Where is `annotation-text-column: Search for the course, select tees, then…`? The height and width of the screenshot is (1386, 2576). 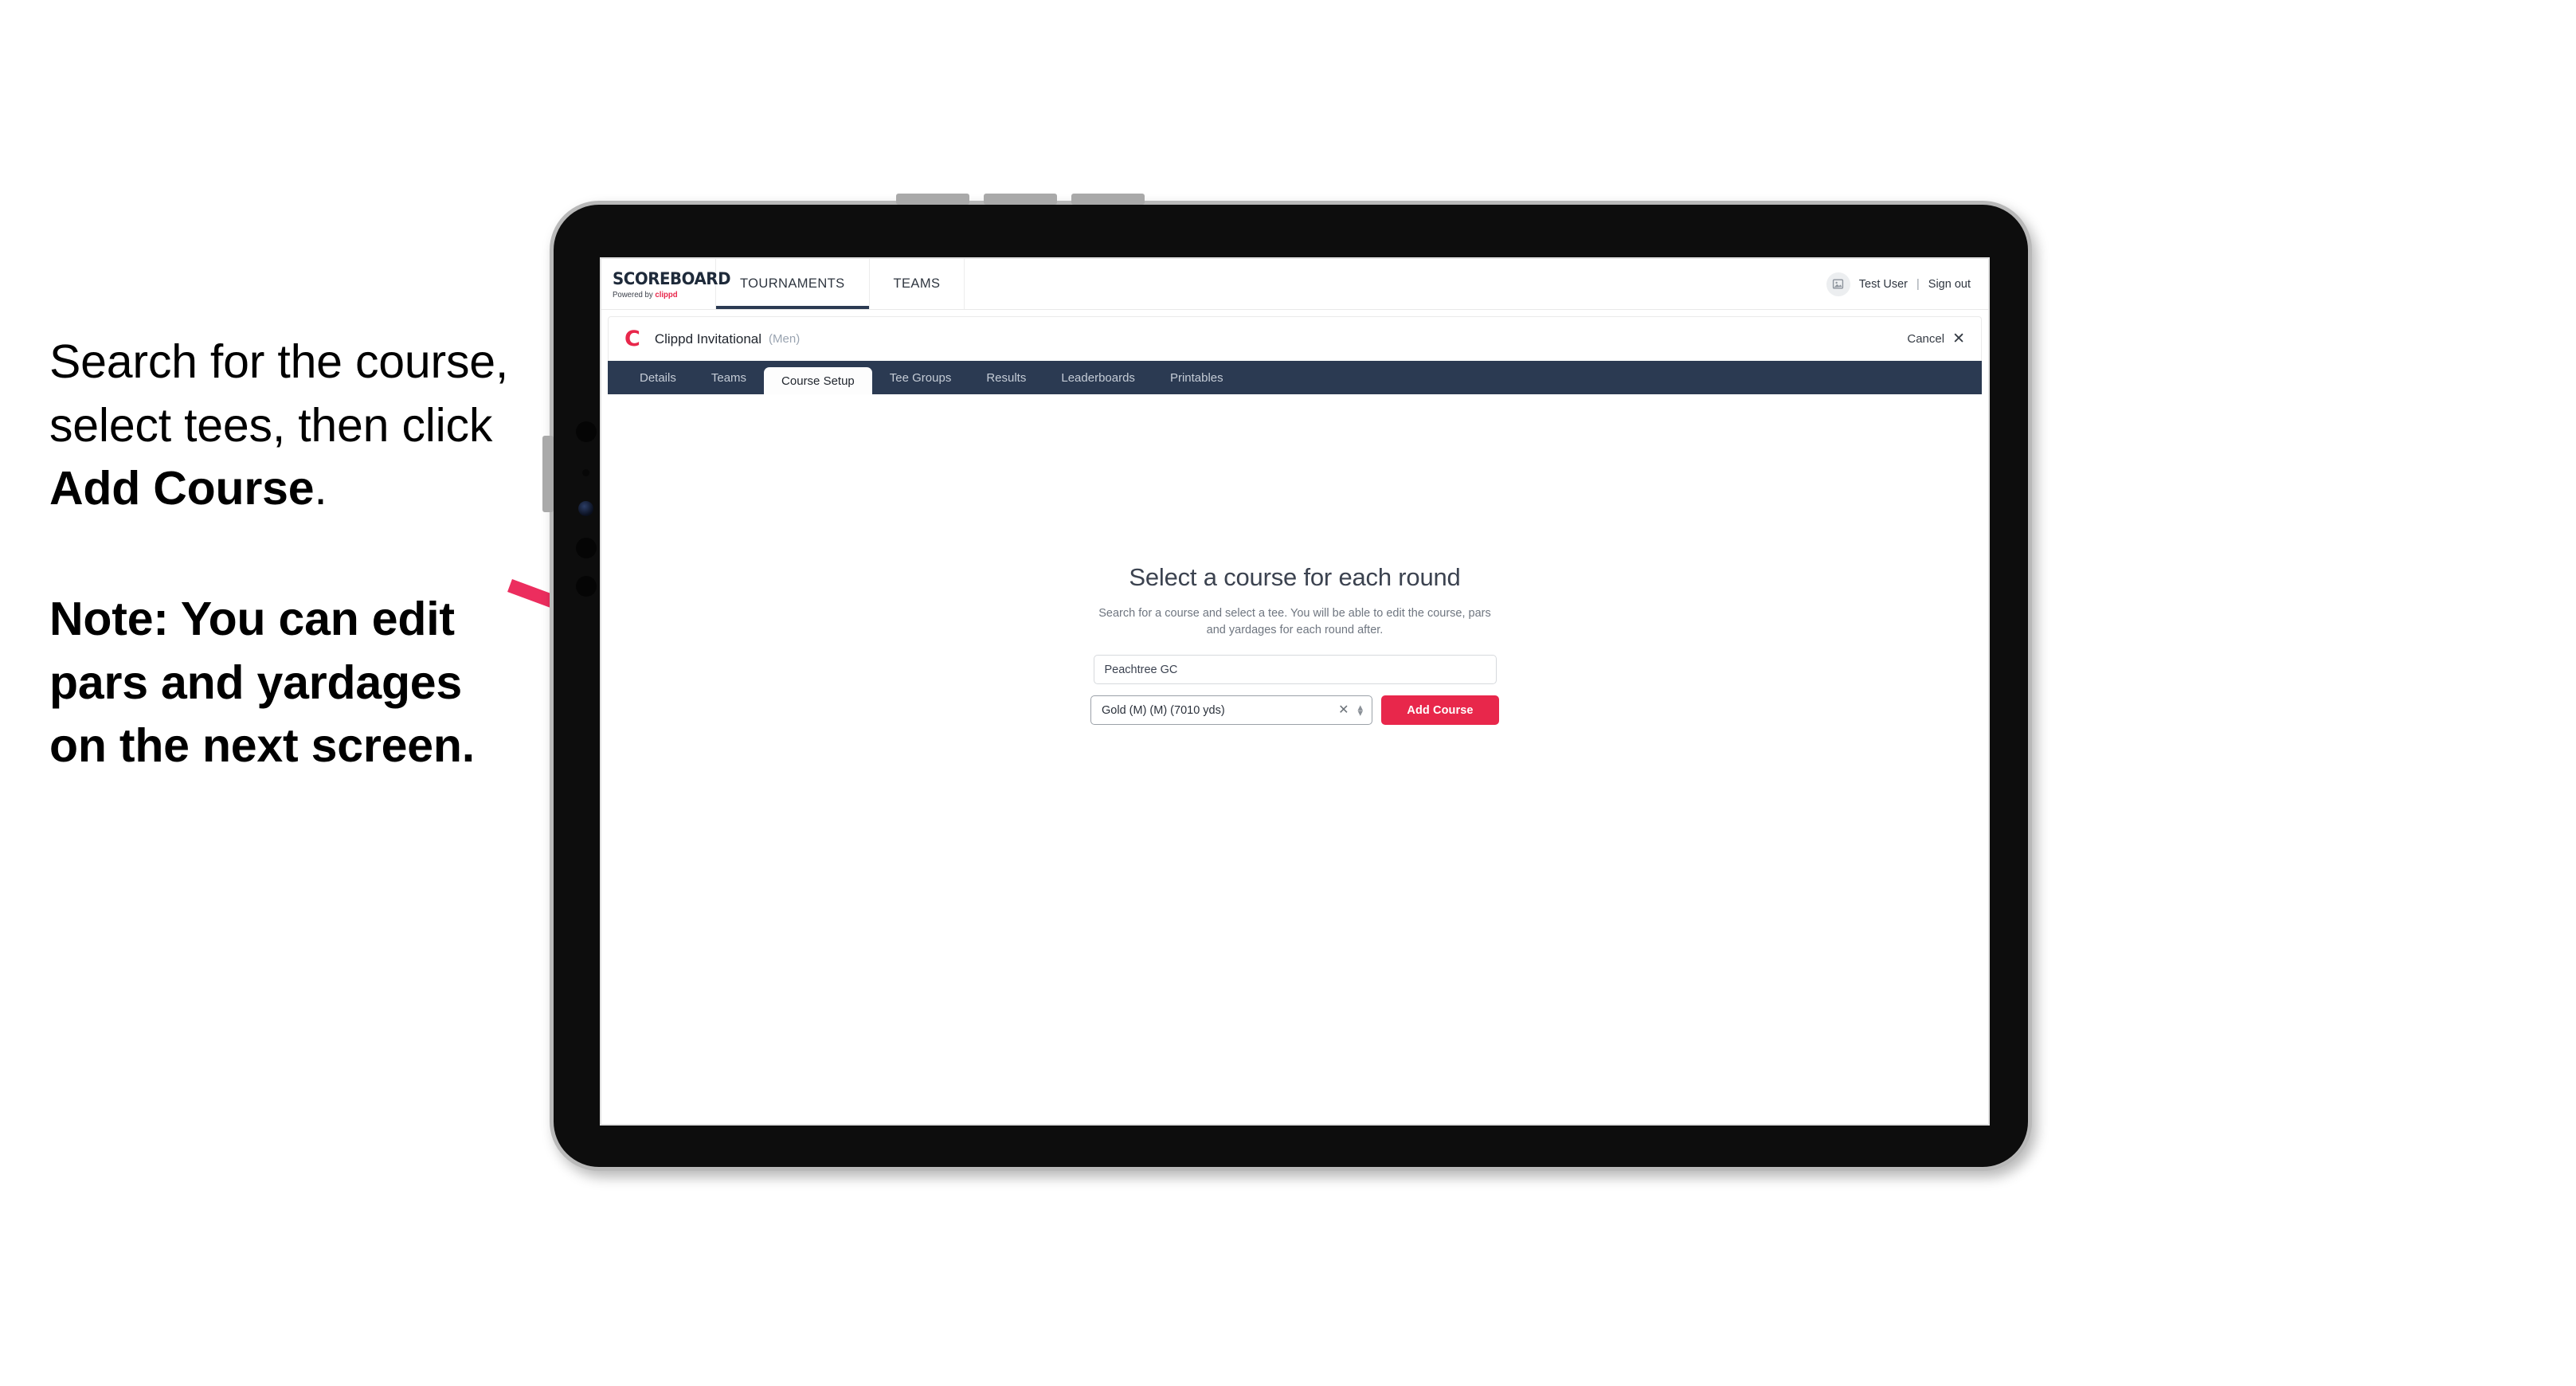 annotation-text-column: Search for the course, select tees, then… is located at coordinates (288, 554).